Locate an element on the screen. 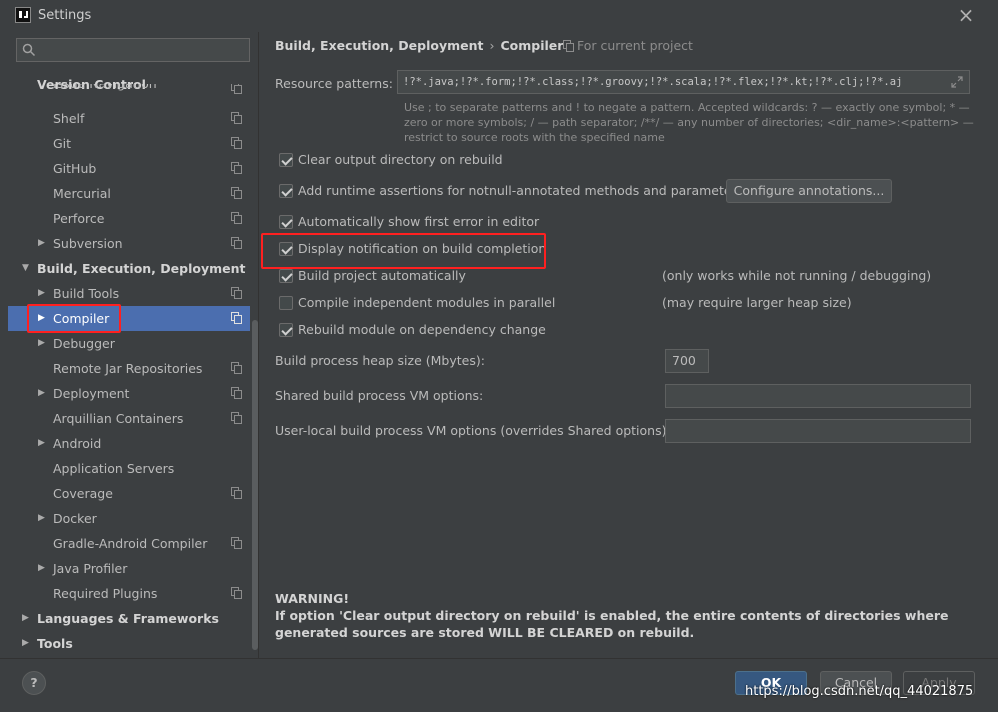 This screenshot has width=998, height=712. tree-label: Debugger is located at coordinates (84, 343).